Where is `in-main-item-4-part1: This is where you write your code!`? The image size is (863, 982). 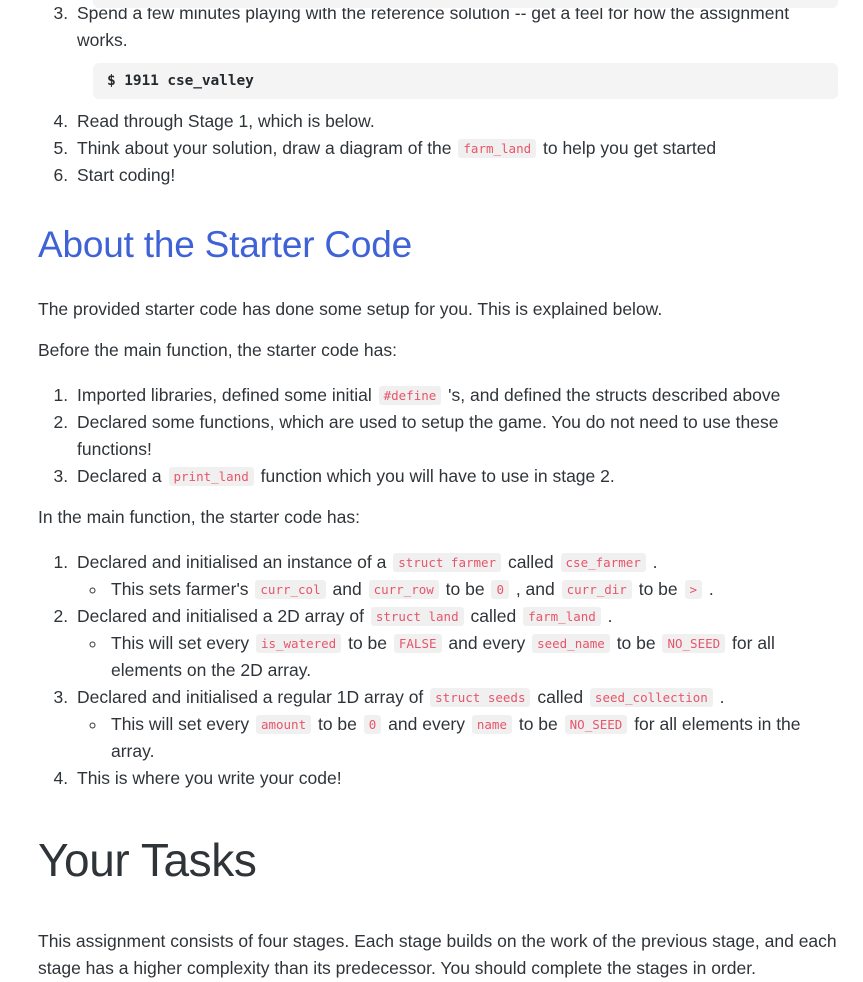 in-main-item-4-part1: This is where you write your code! is located at coordinates (209, 777).